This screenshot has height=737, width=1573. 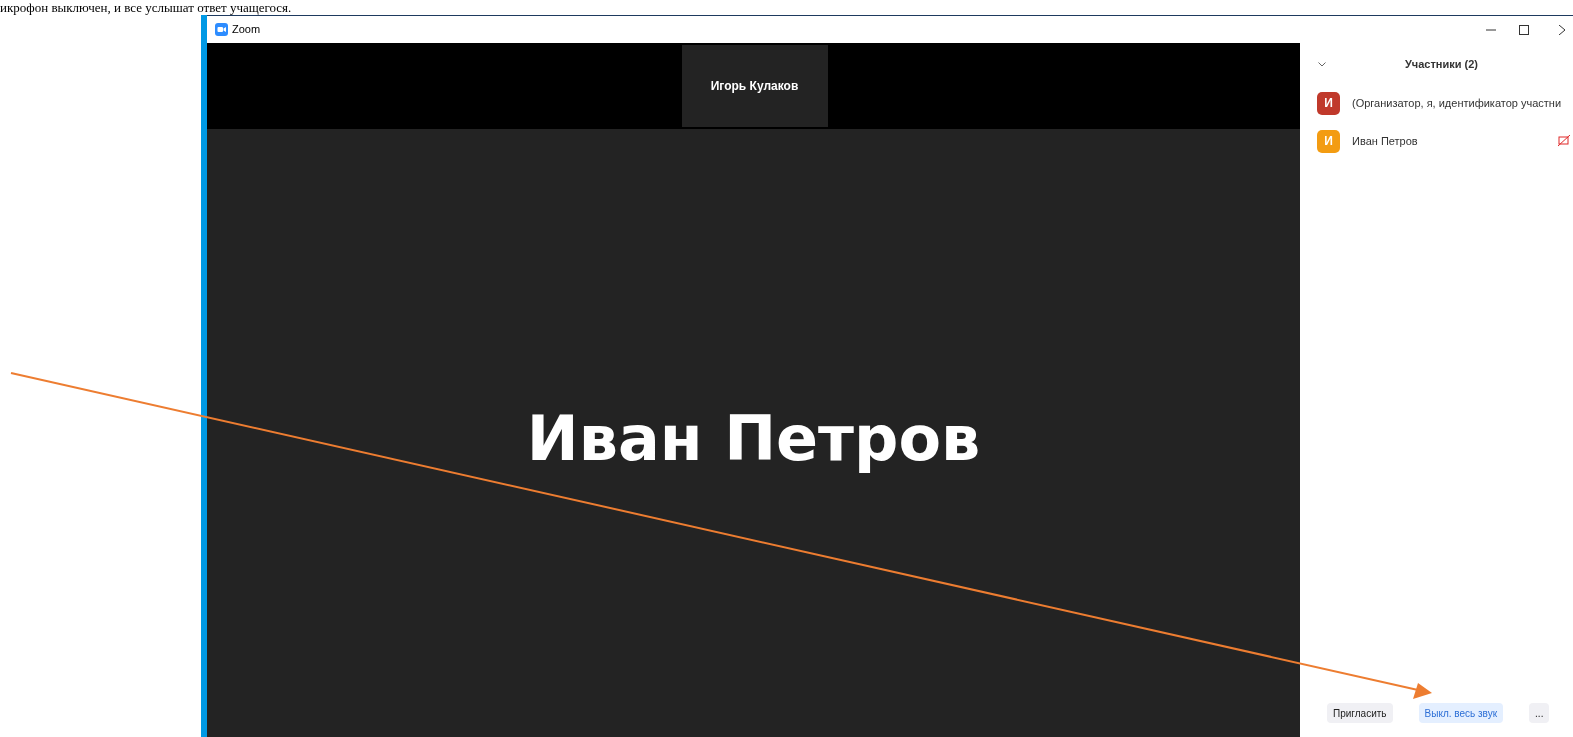 What do you see at coordinates (1564, 141) in the screenshot?
I see `video-off-icon` at bounding box center [1564, 141].